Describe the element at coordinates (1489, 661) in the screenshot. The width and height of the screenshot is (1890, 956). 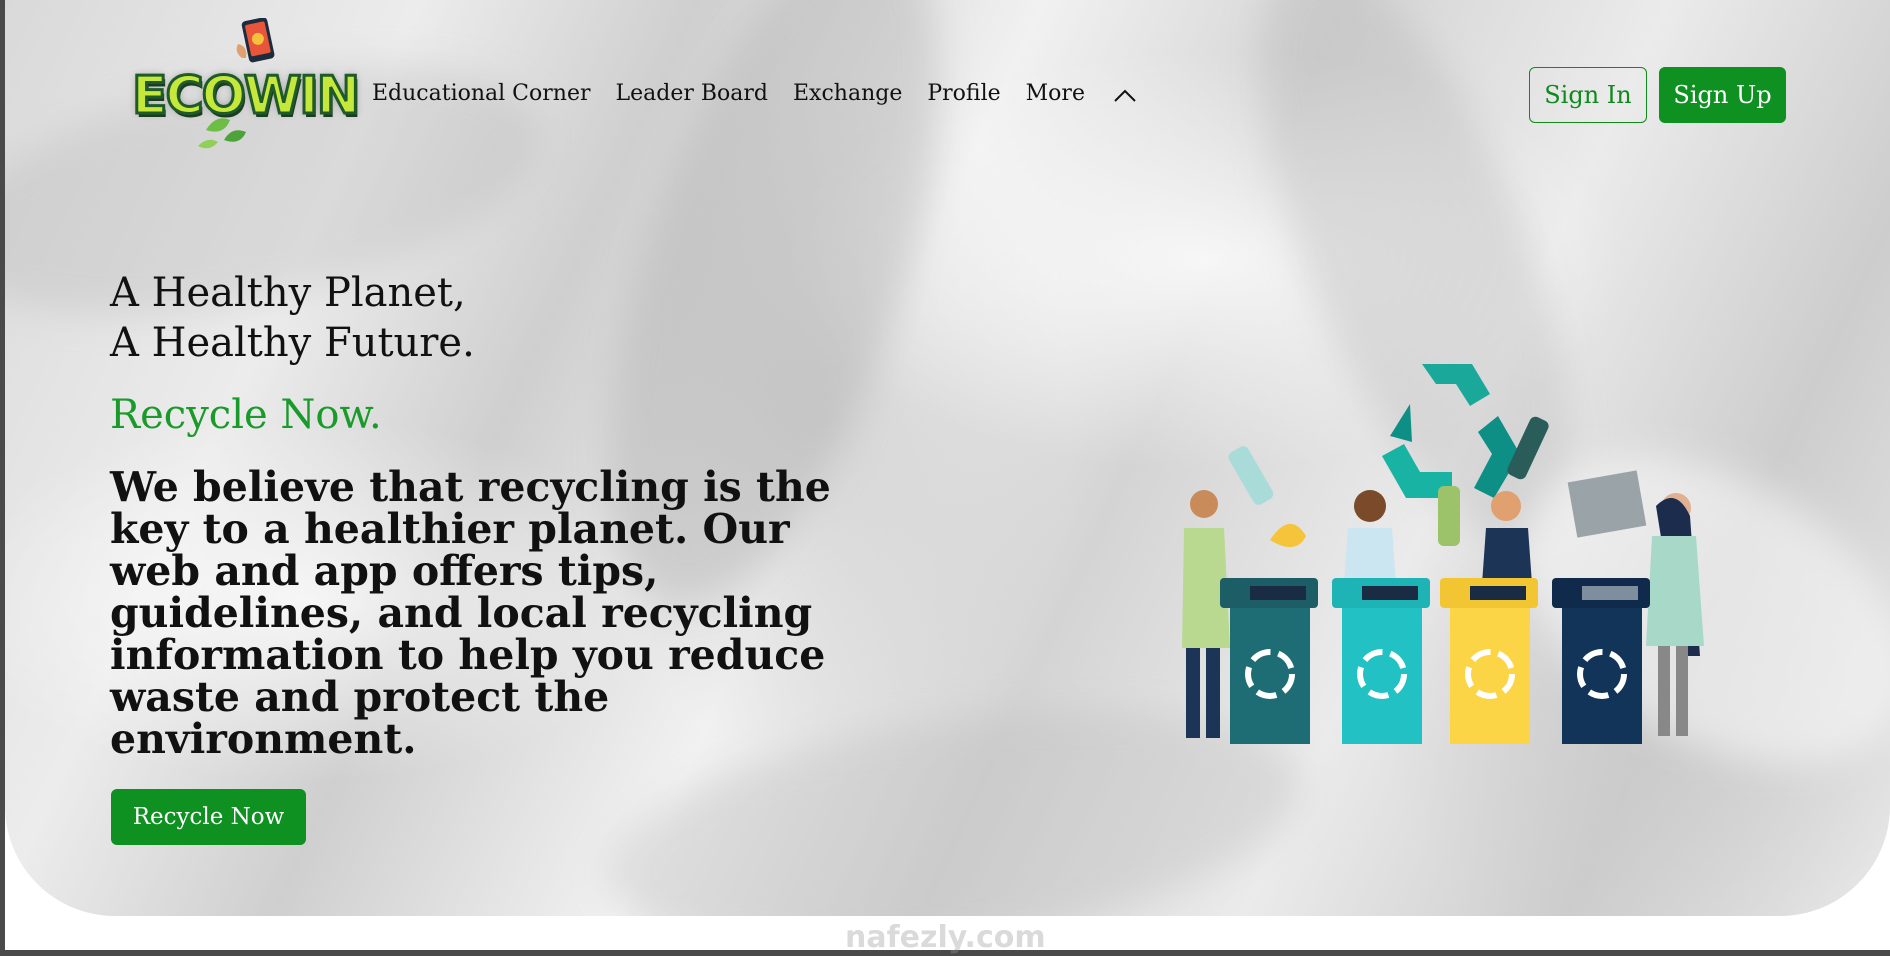
I see `bin-yellow` at that location.